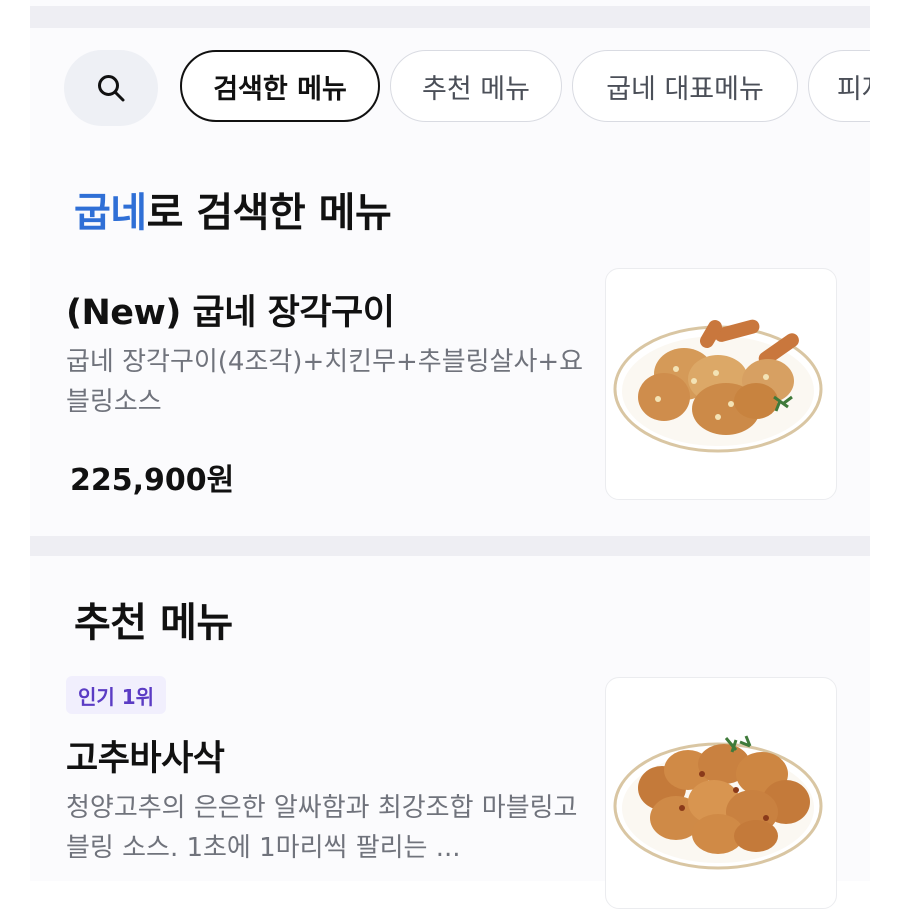 This screenshot has width=900, height=909. I want to click on searched-section-title-rest: 로 검색한 메뉴, so click(269, 213).